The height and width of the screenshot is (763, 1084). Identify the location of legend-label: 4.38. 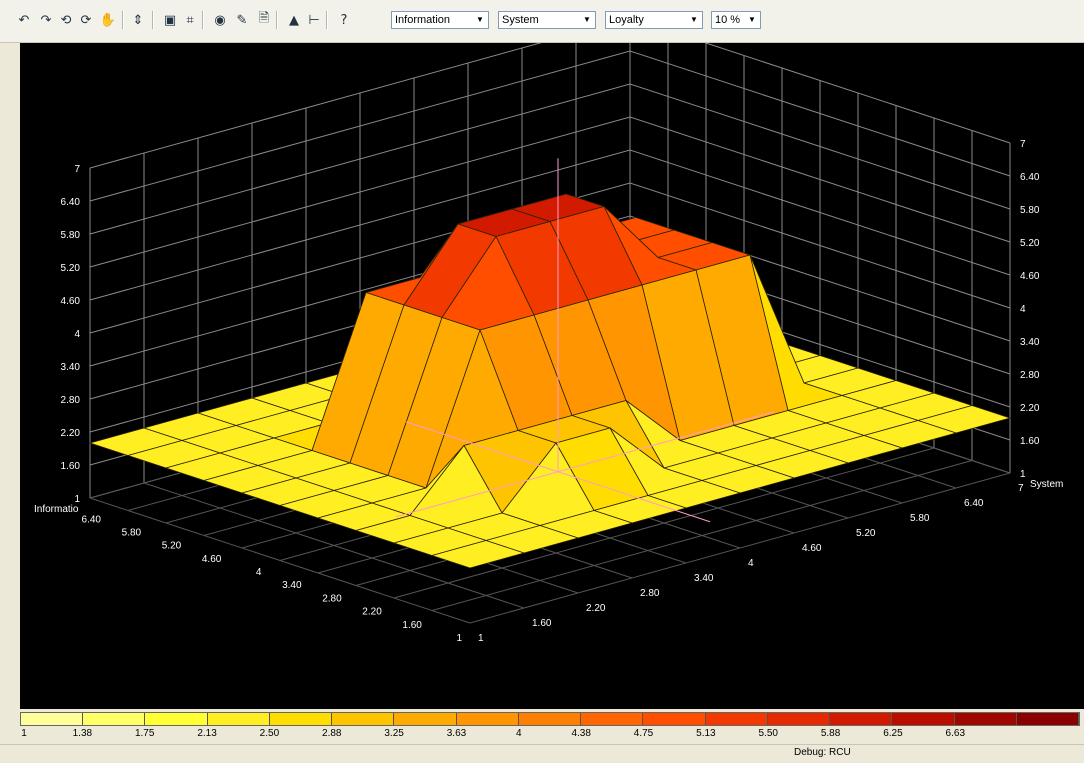
(581, 733).